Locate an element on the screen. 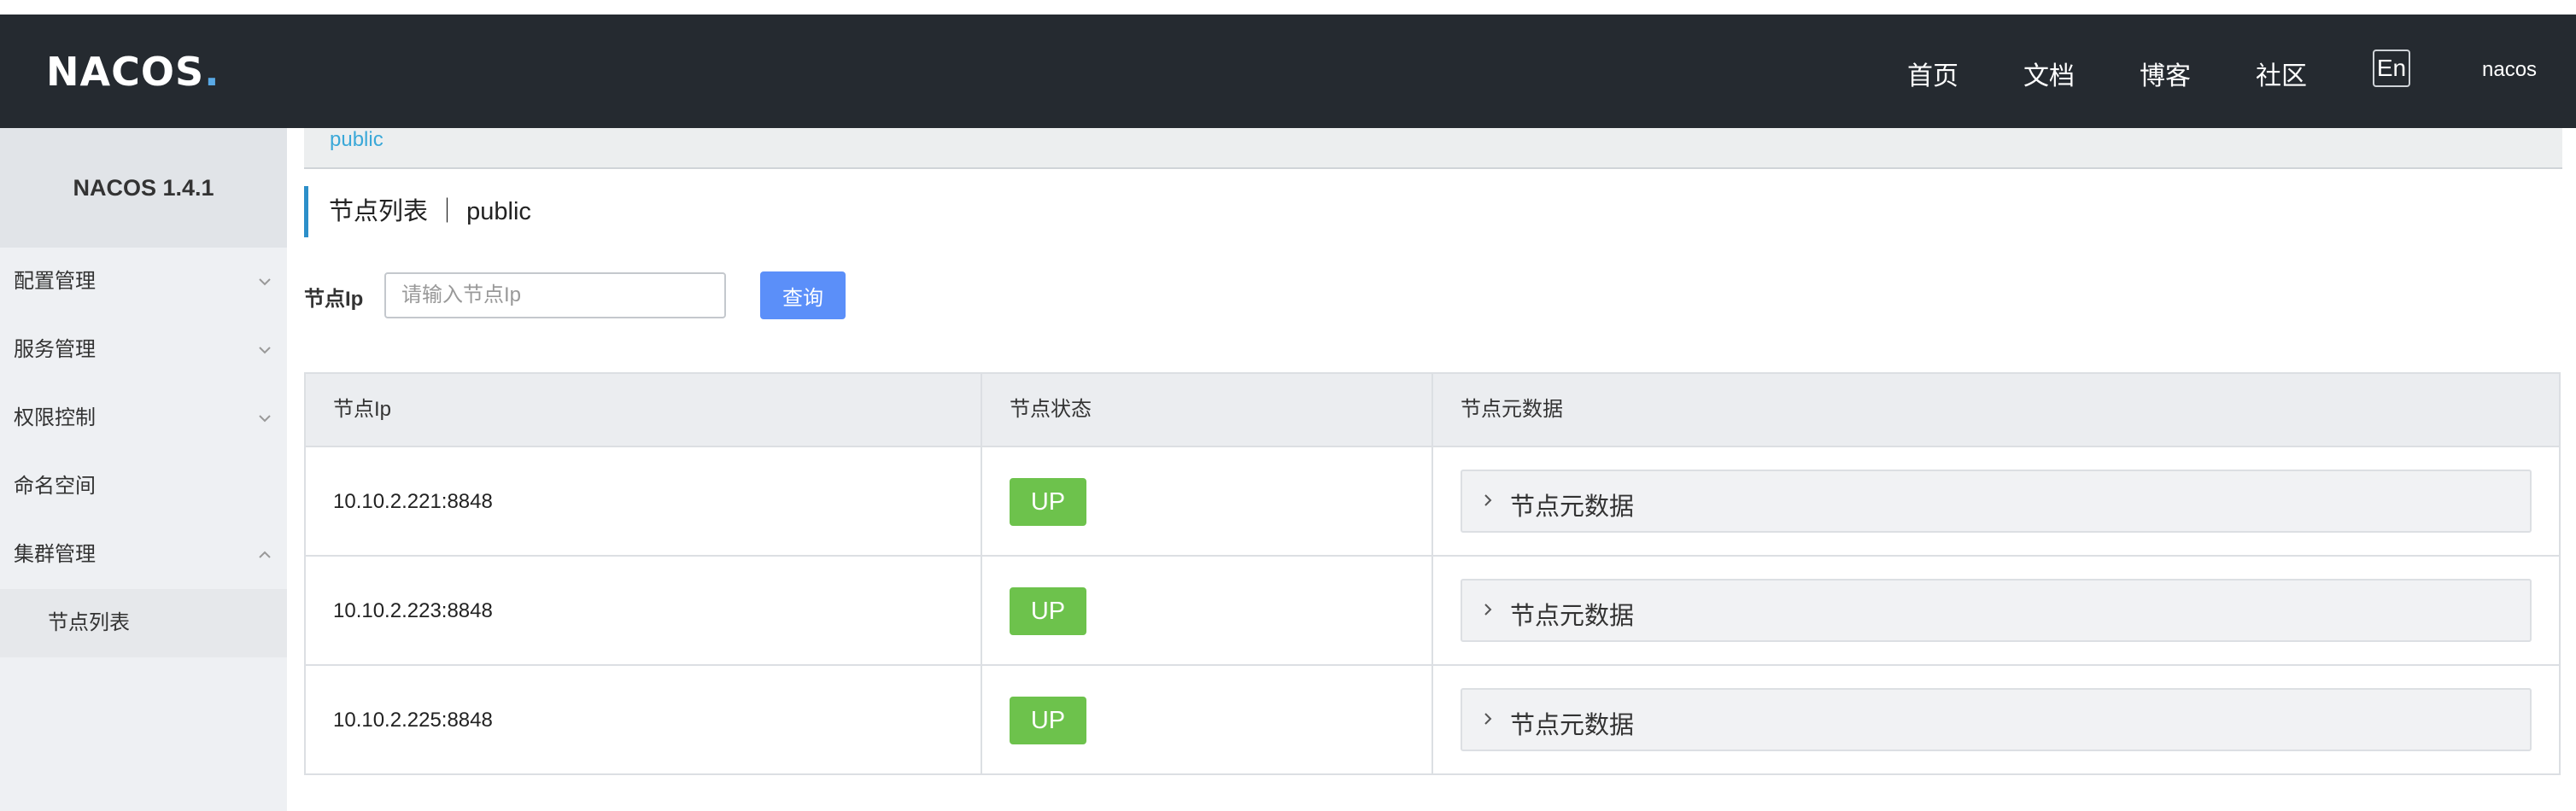 This screenshot has height=811, width=2576. node-ip: 10.10.2.221:8848 is located at coordinates (413, 502).